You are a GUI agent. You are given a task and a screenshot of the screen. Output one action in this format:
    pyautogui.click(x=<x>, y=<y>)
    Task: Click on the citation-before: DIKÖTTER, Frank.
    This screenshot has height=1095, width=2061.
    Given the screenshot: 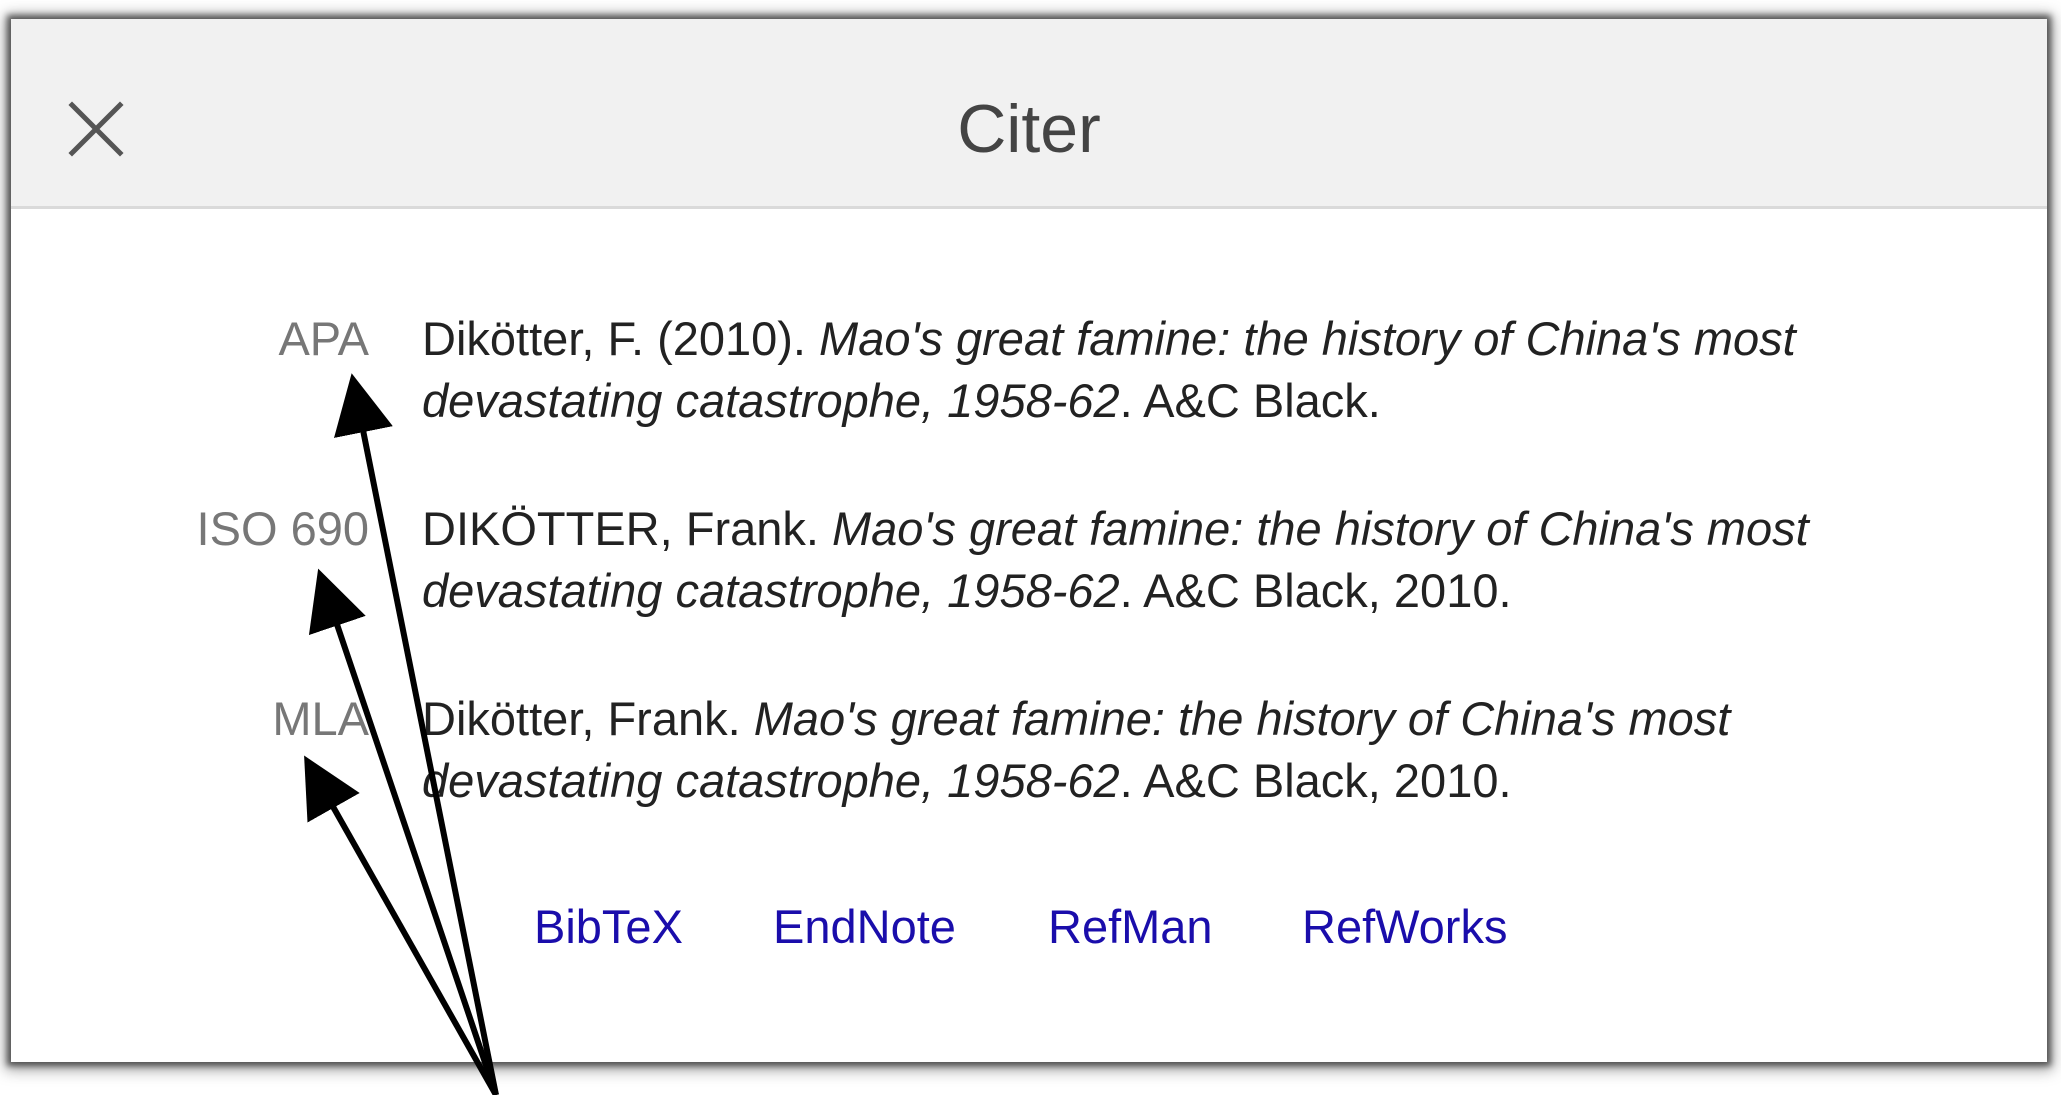 What is the action you would take?
    pyautogui.click(x=627, y=528)
    